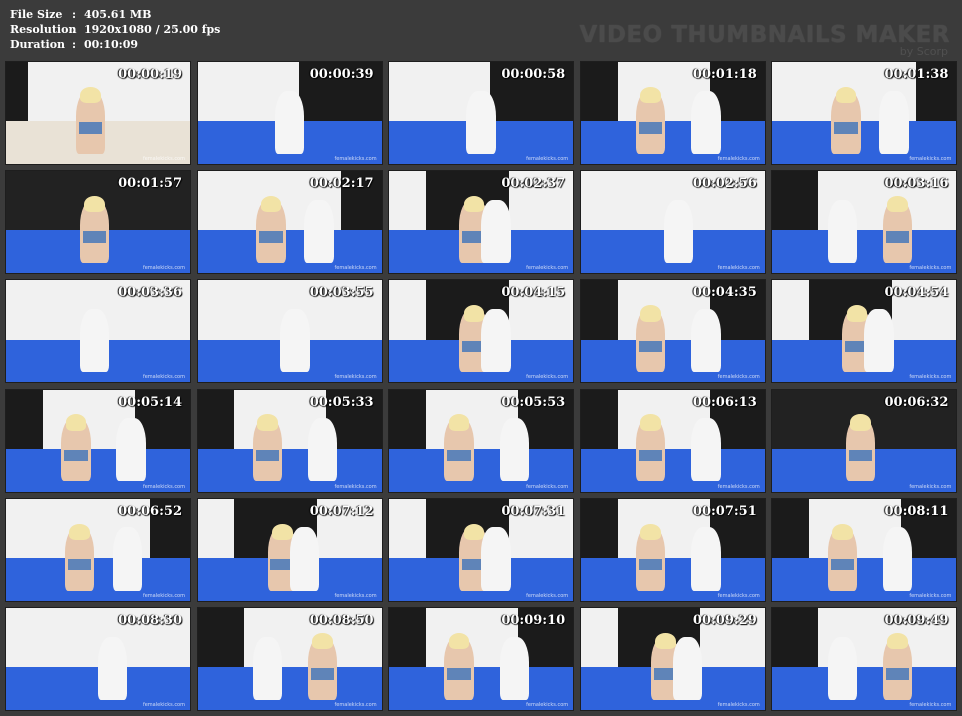 This screenshot has width=962, height=716. What do you see at coordinates (289, 658) in the screenshot?
I see `video-thumbnail: 00:08:50 femalekicks.com` at bounding box center [289, 658].